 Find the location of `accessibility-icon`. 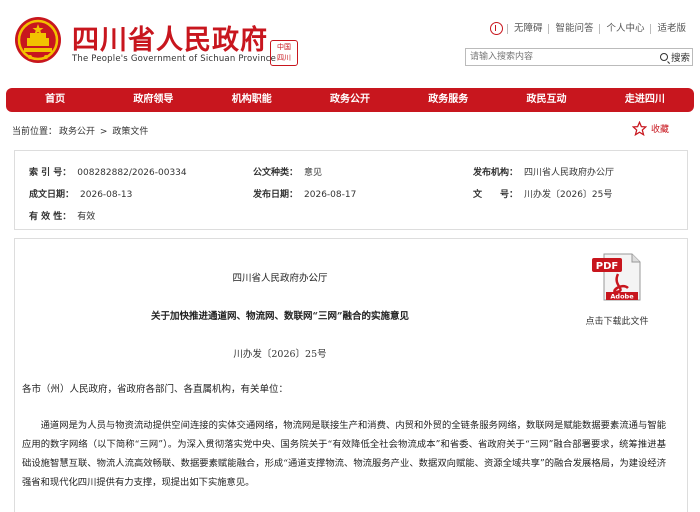

accessibility-icon is located at coordinates (496, 28).